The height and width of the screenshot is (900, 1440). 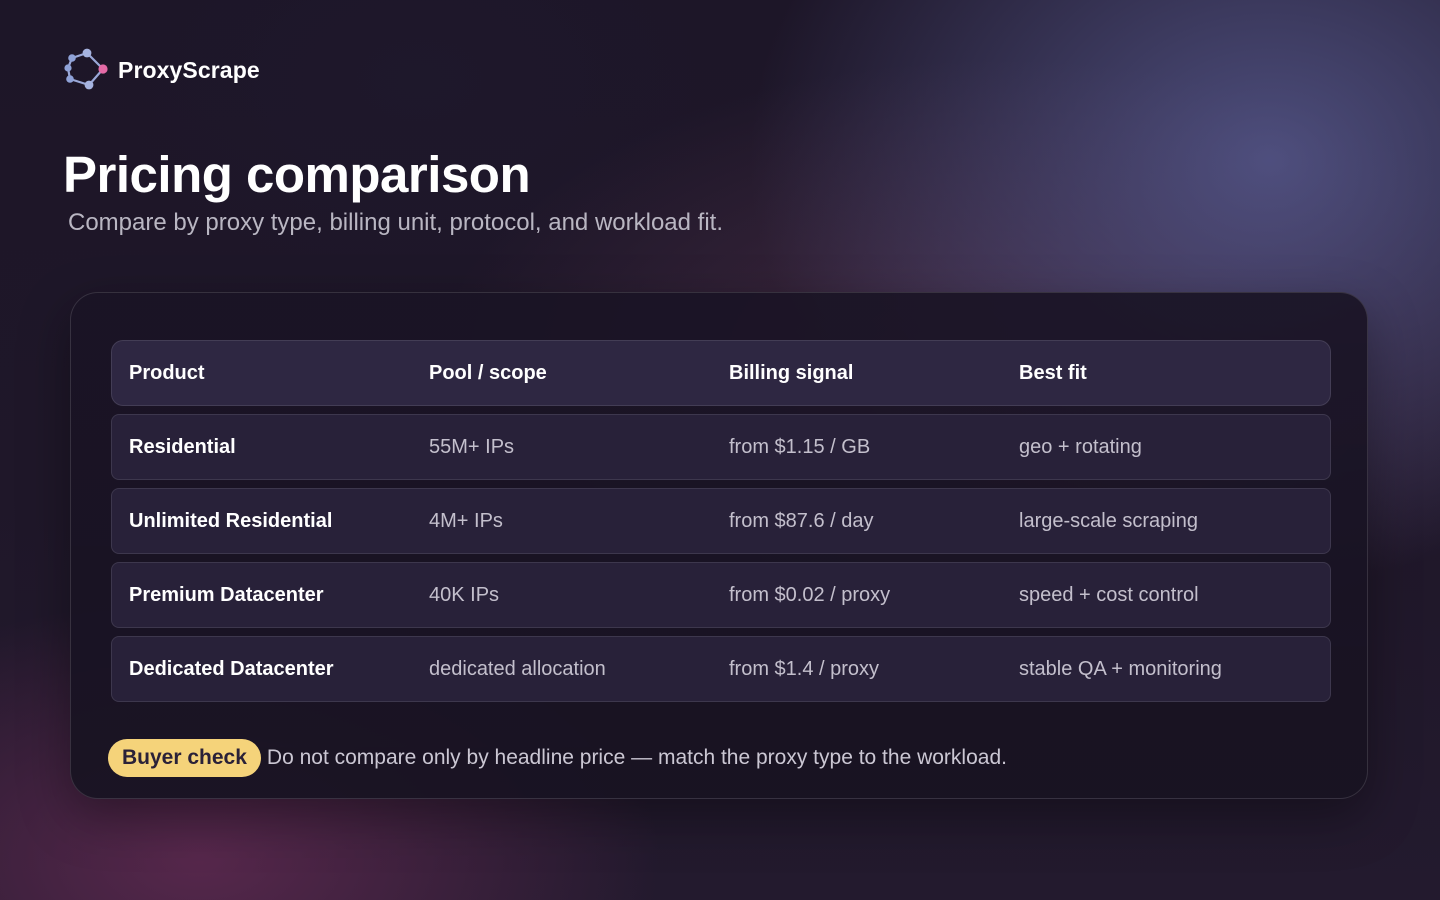 What do you see at coordinates (488, 372) in the screenshot?
I see `column-header-pool: Pool / scope` at bounding box center [488, 372].